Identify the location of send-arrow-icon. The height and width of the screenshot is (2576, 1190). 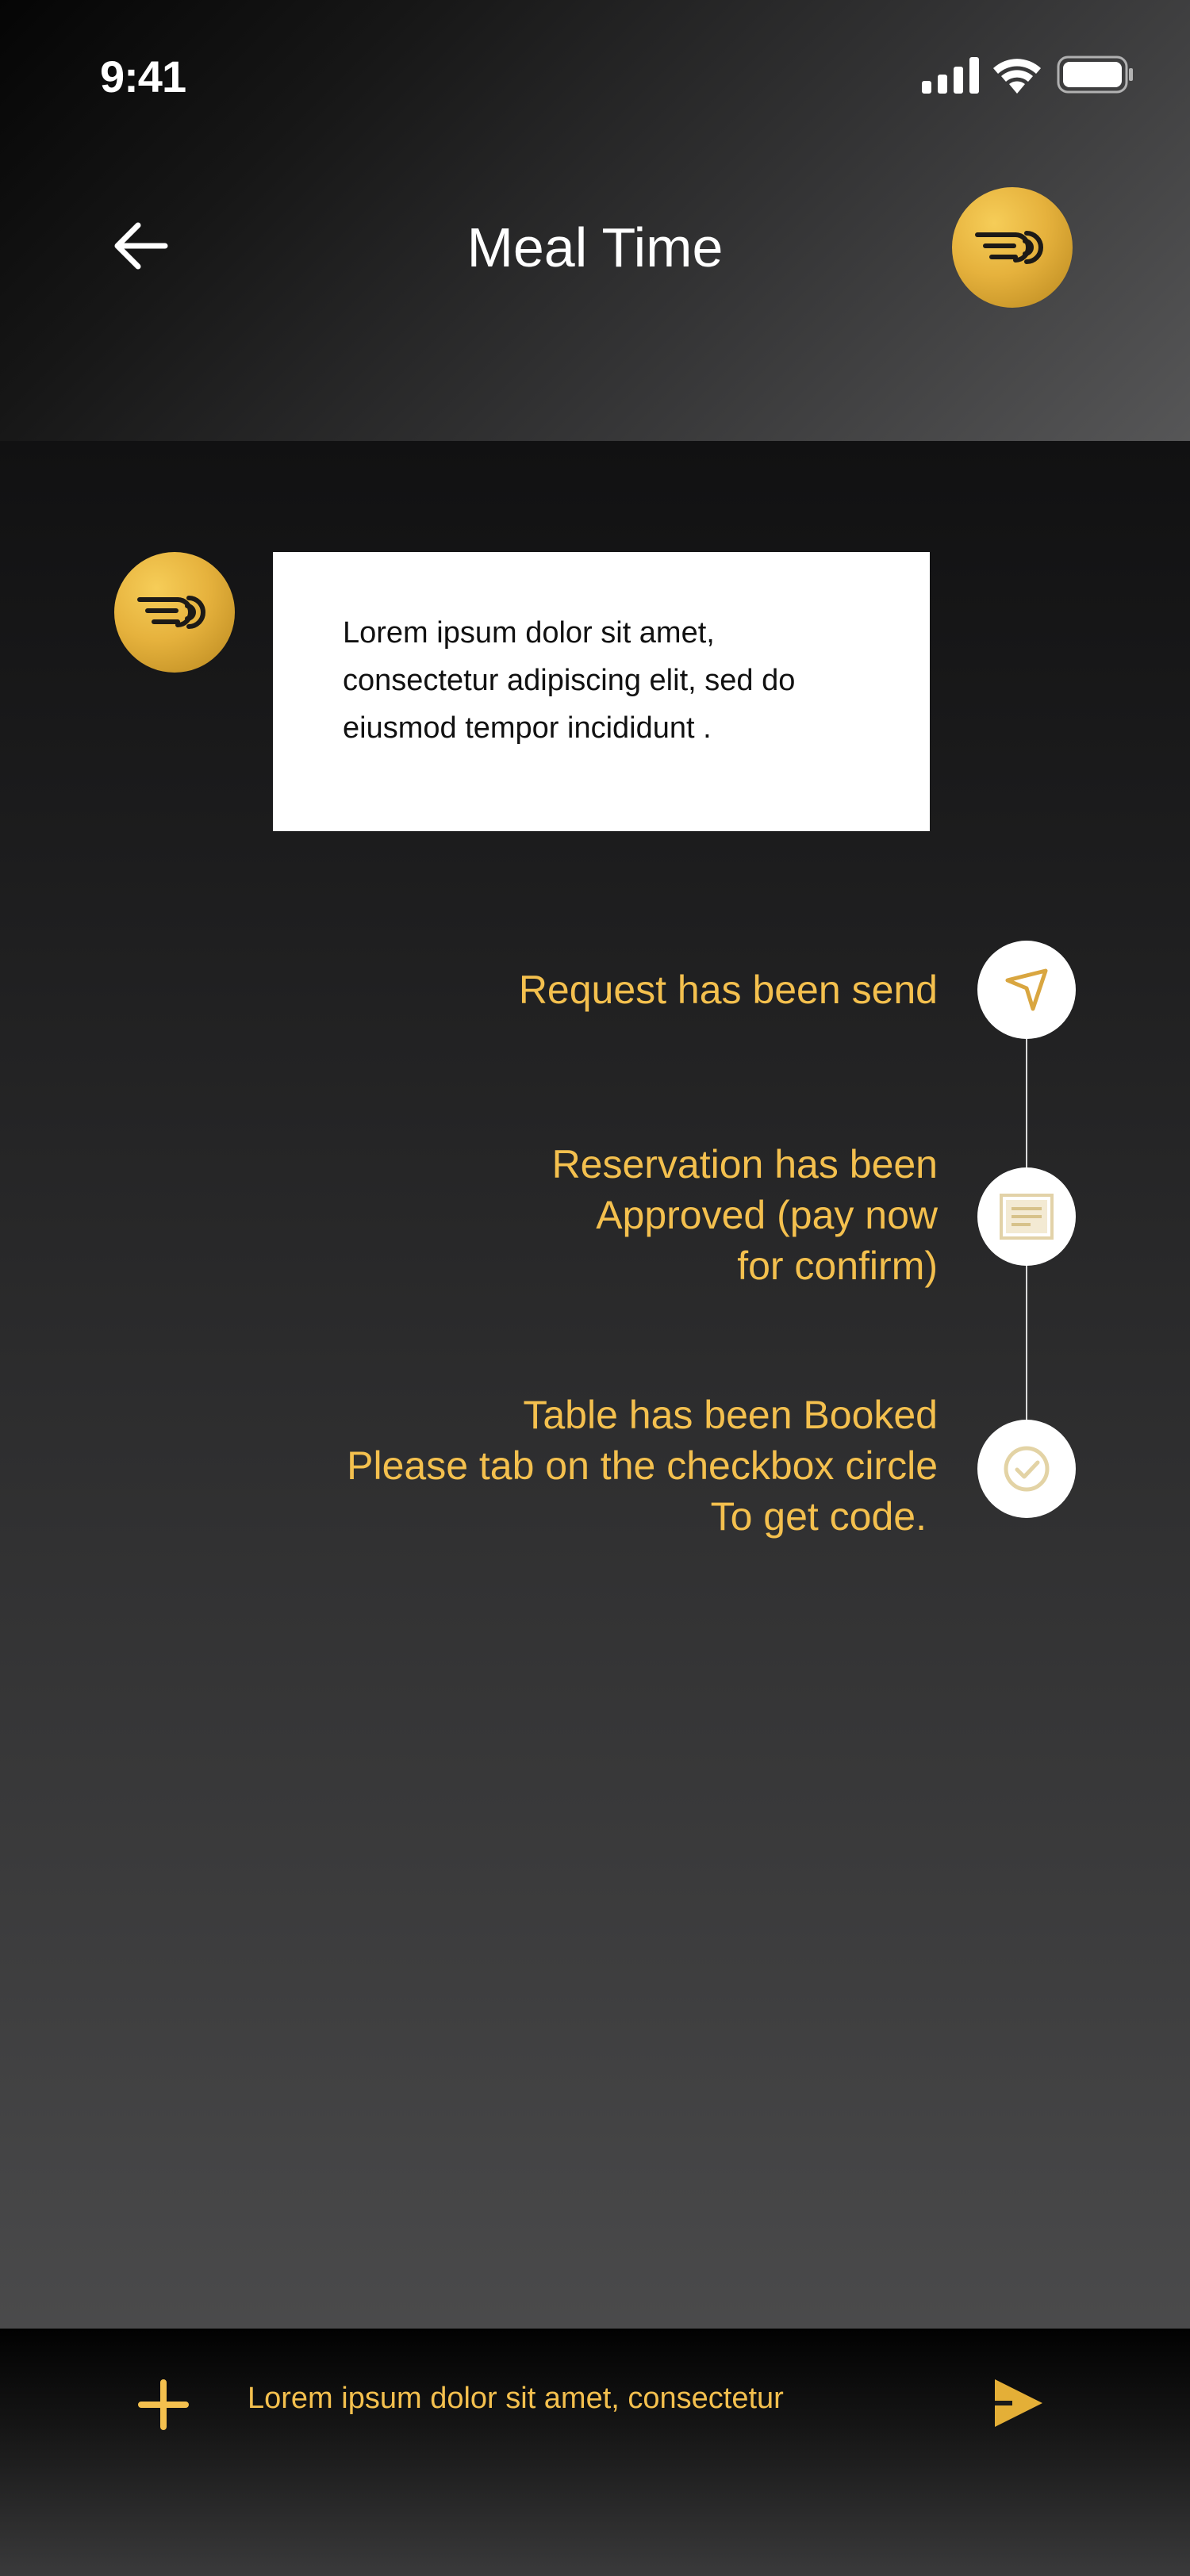
(1018, 2403).